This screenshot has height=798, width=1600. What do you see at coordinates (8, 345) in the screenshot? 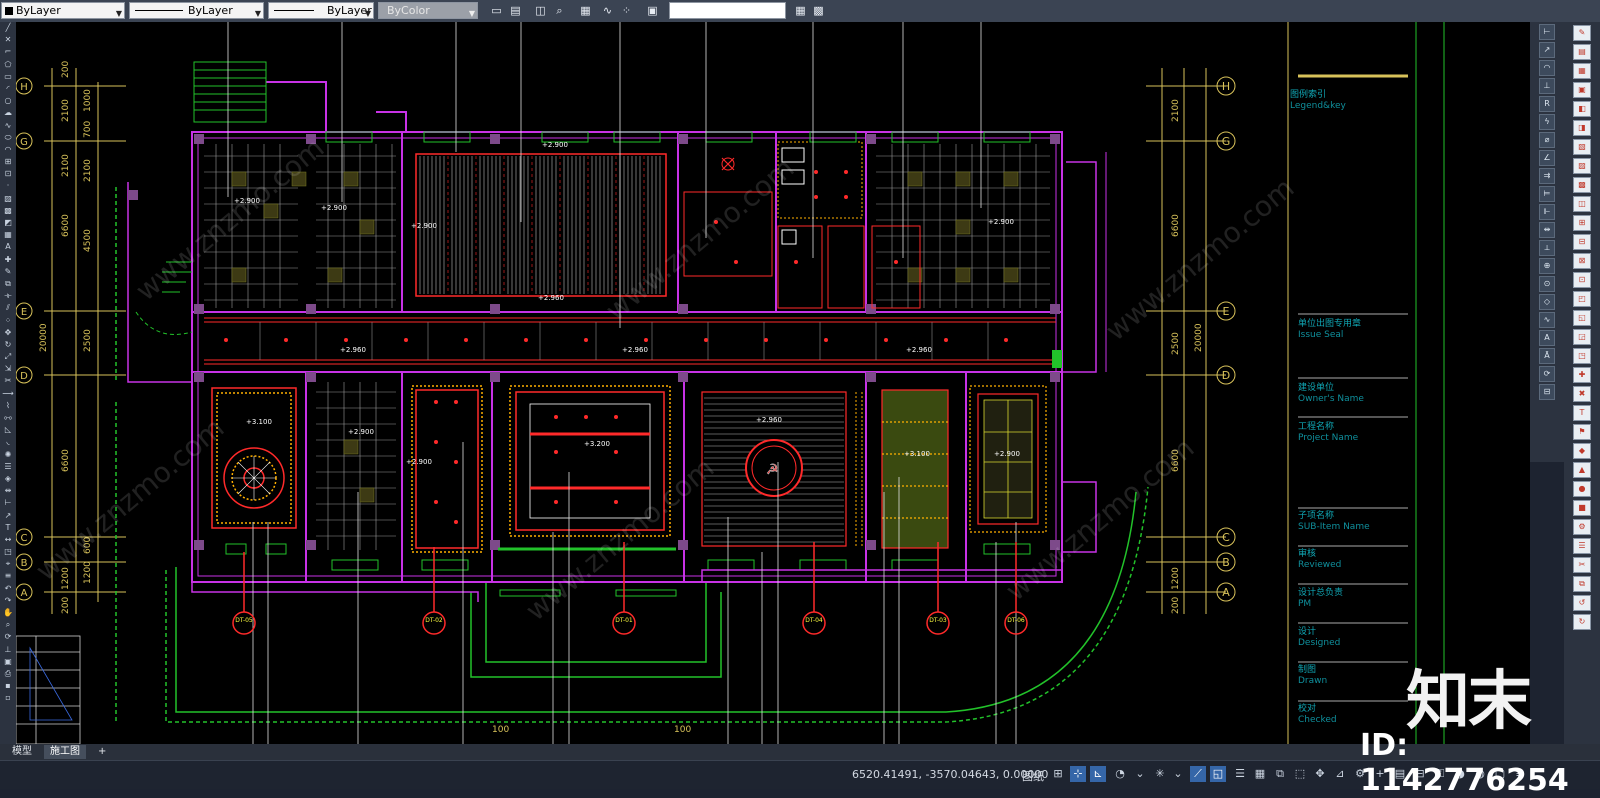
I see `rotate-icon: ↻` at bounding box center [8, 345].